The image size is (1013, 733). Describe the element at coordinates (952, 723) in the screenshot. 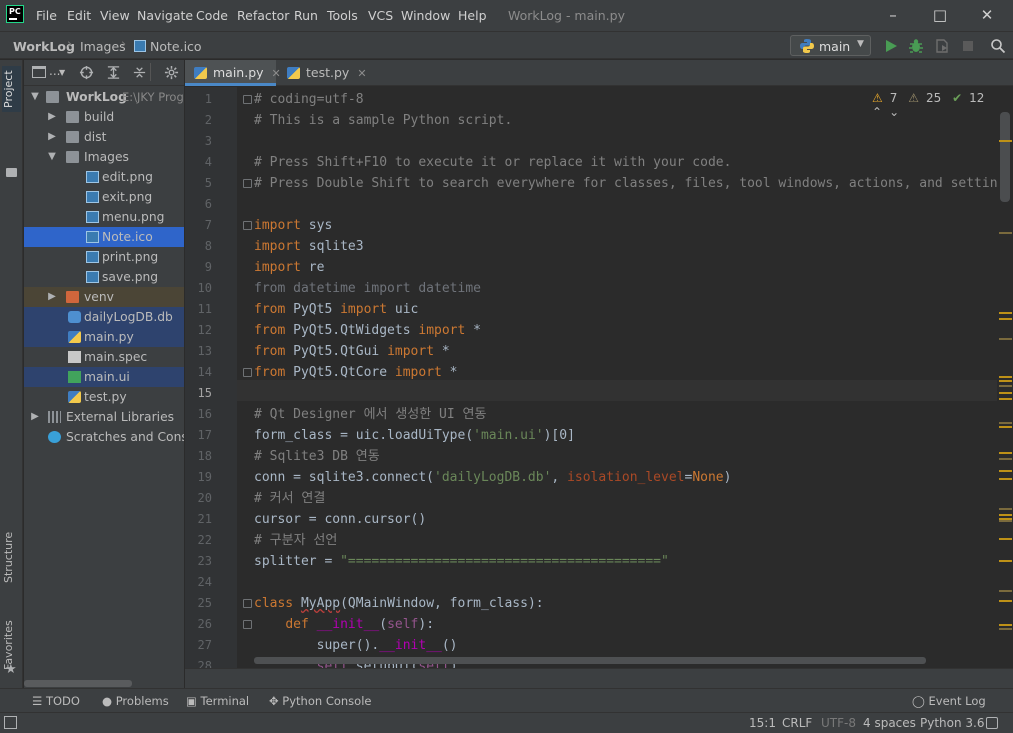

I see `python-interpreter: Python 3.6` at that location.